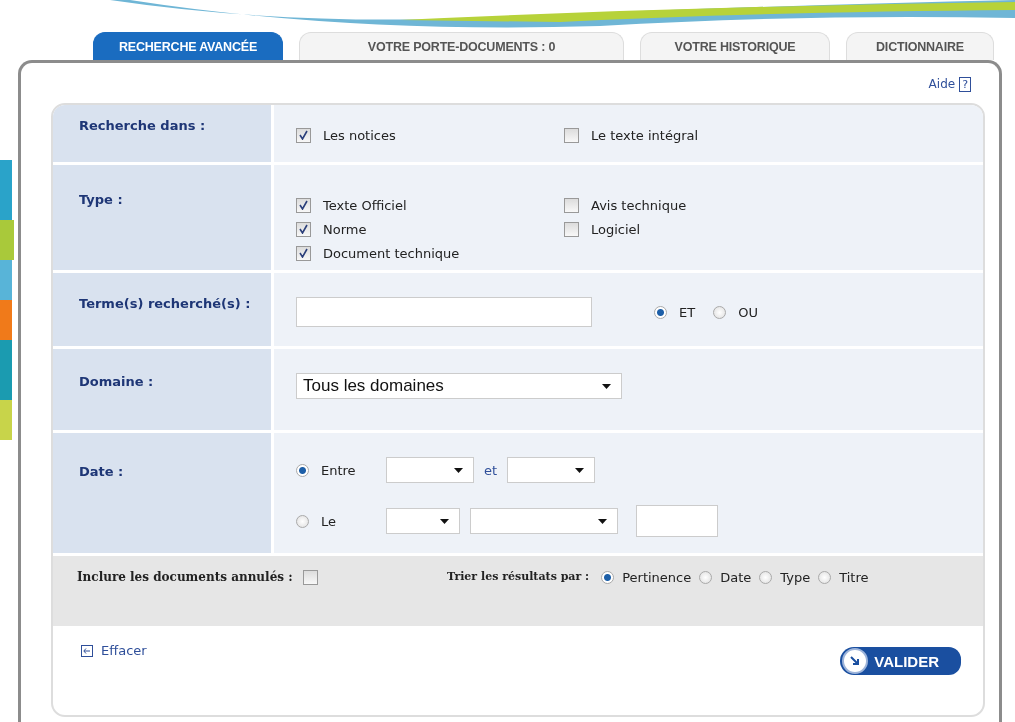  What do you see at coordinates (795, 577) in the screenshot?
I see `option-label: Type` at bounding box center [795, 577].